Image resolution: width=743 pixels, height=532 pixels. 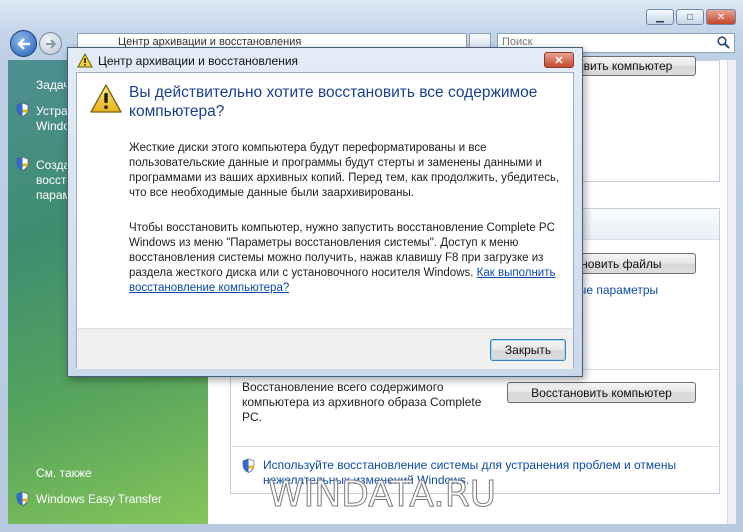 I want to click on close-window-button: ✕, so click(x=721, y=17).